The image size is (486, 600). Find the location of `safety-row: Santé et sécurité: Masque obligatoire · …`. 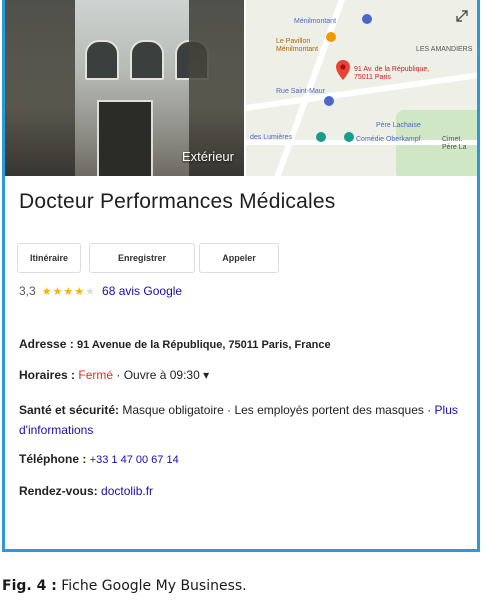

safety-row: Santé et sécurité: Masque obligatoire · … is located at coordinates (239, 420).